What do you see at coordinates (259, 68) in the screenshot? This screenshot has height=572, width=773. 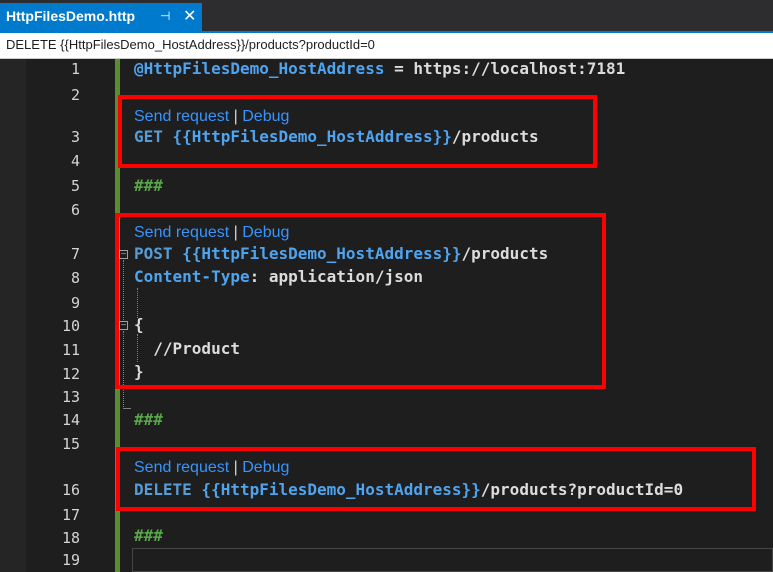 I see `host-variable-declaration: @HttpFilesDemo_HostAddress` at bounding box center [259, 68].